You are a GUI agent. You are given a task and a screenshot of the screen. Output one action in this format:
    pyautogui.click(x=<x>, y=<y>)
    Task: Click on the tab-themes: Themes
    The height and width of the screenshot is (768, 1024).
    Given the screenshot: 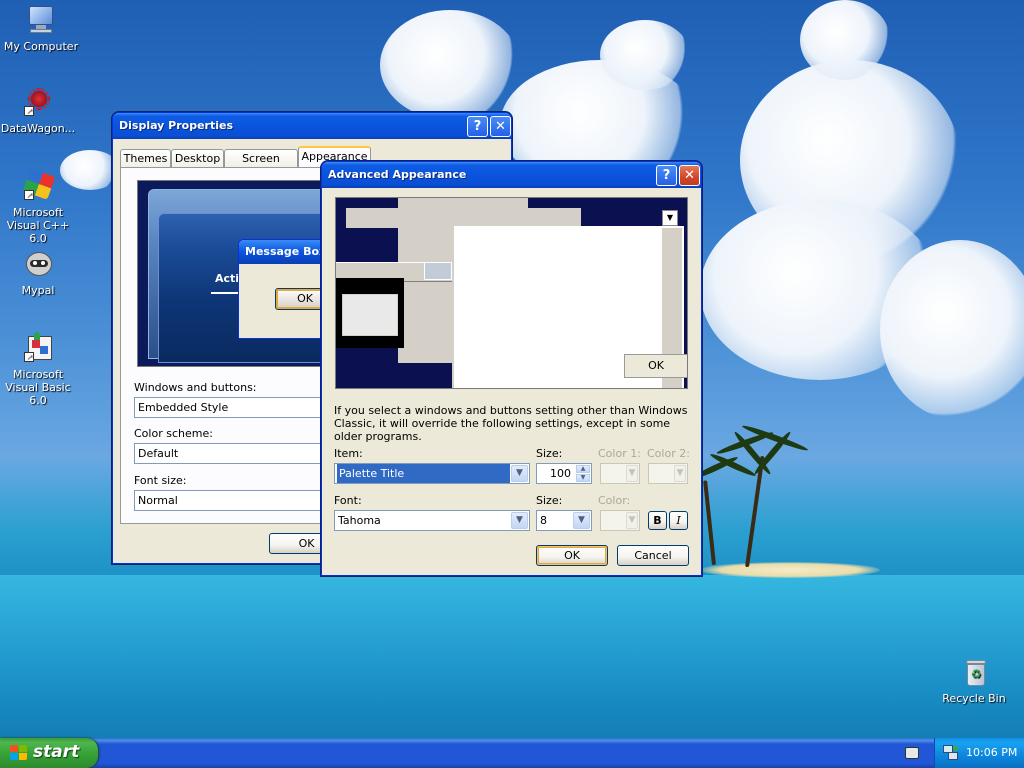 What is the action you would take?
    pyautogui.click(x=145, y=158)
    